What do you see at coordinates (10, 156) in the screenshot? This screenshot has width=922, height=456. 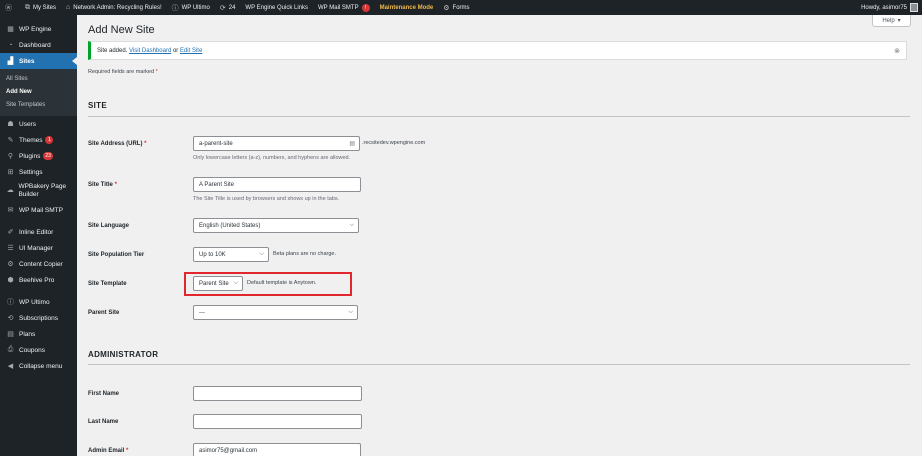 I see `plugins-icon: ⚲` at bounding box center [10, 156].